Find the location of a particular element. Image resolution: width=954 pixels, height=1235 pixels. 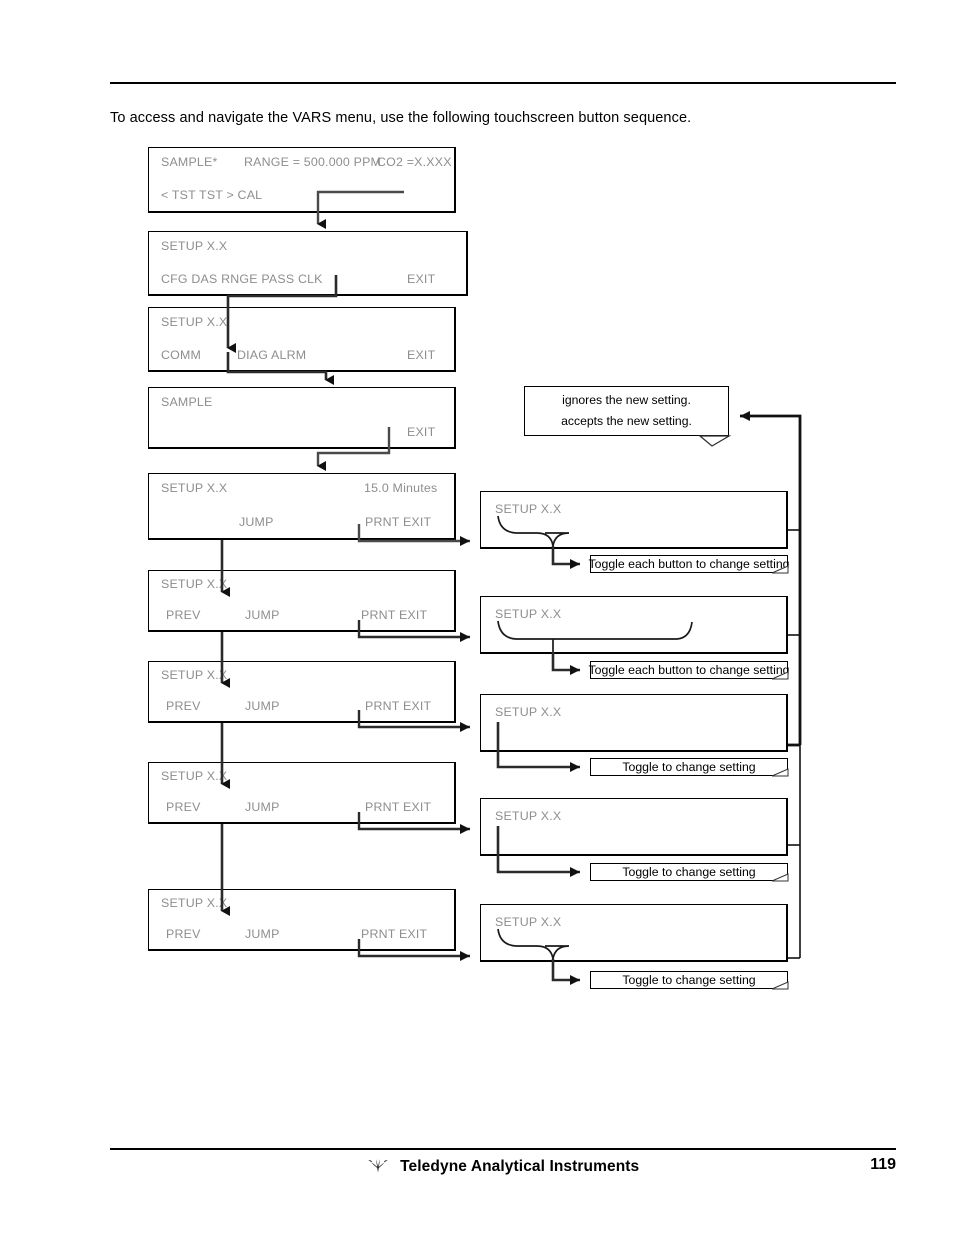

screen-setup-vars-3: SETUP X.X PREV JUMP PRNT EXIT is located at coordinates (302, 692).